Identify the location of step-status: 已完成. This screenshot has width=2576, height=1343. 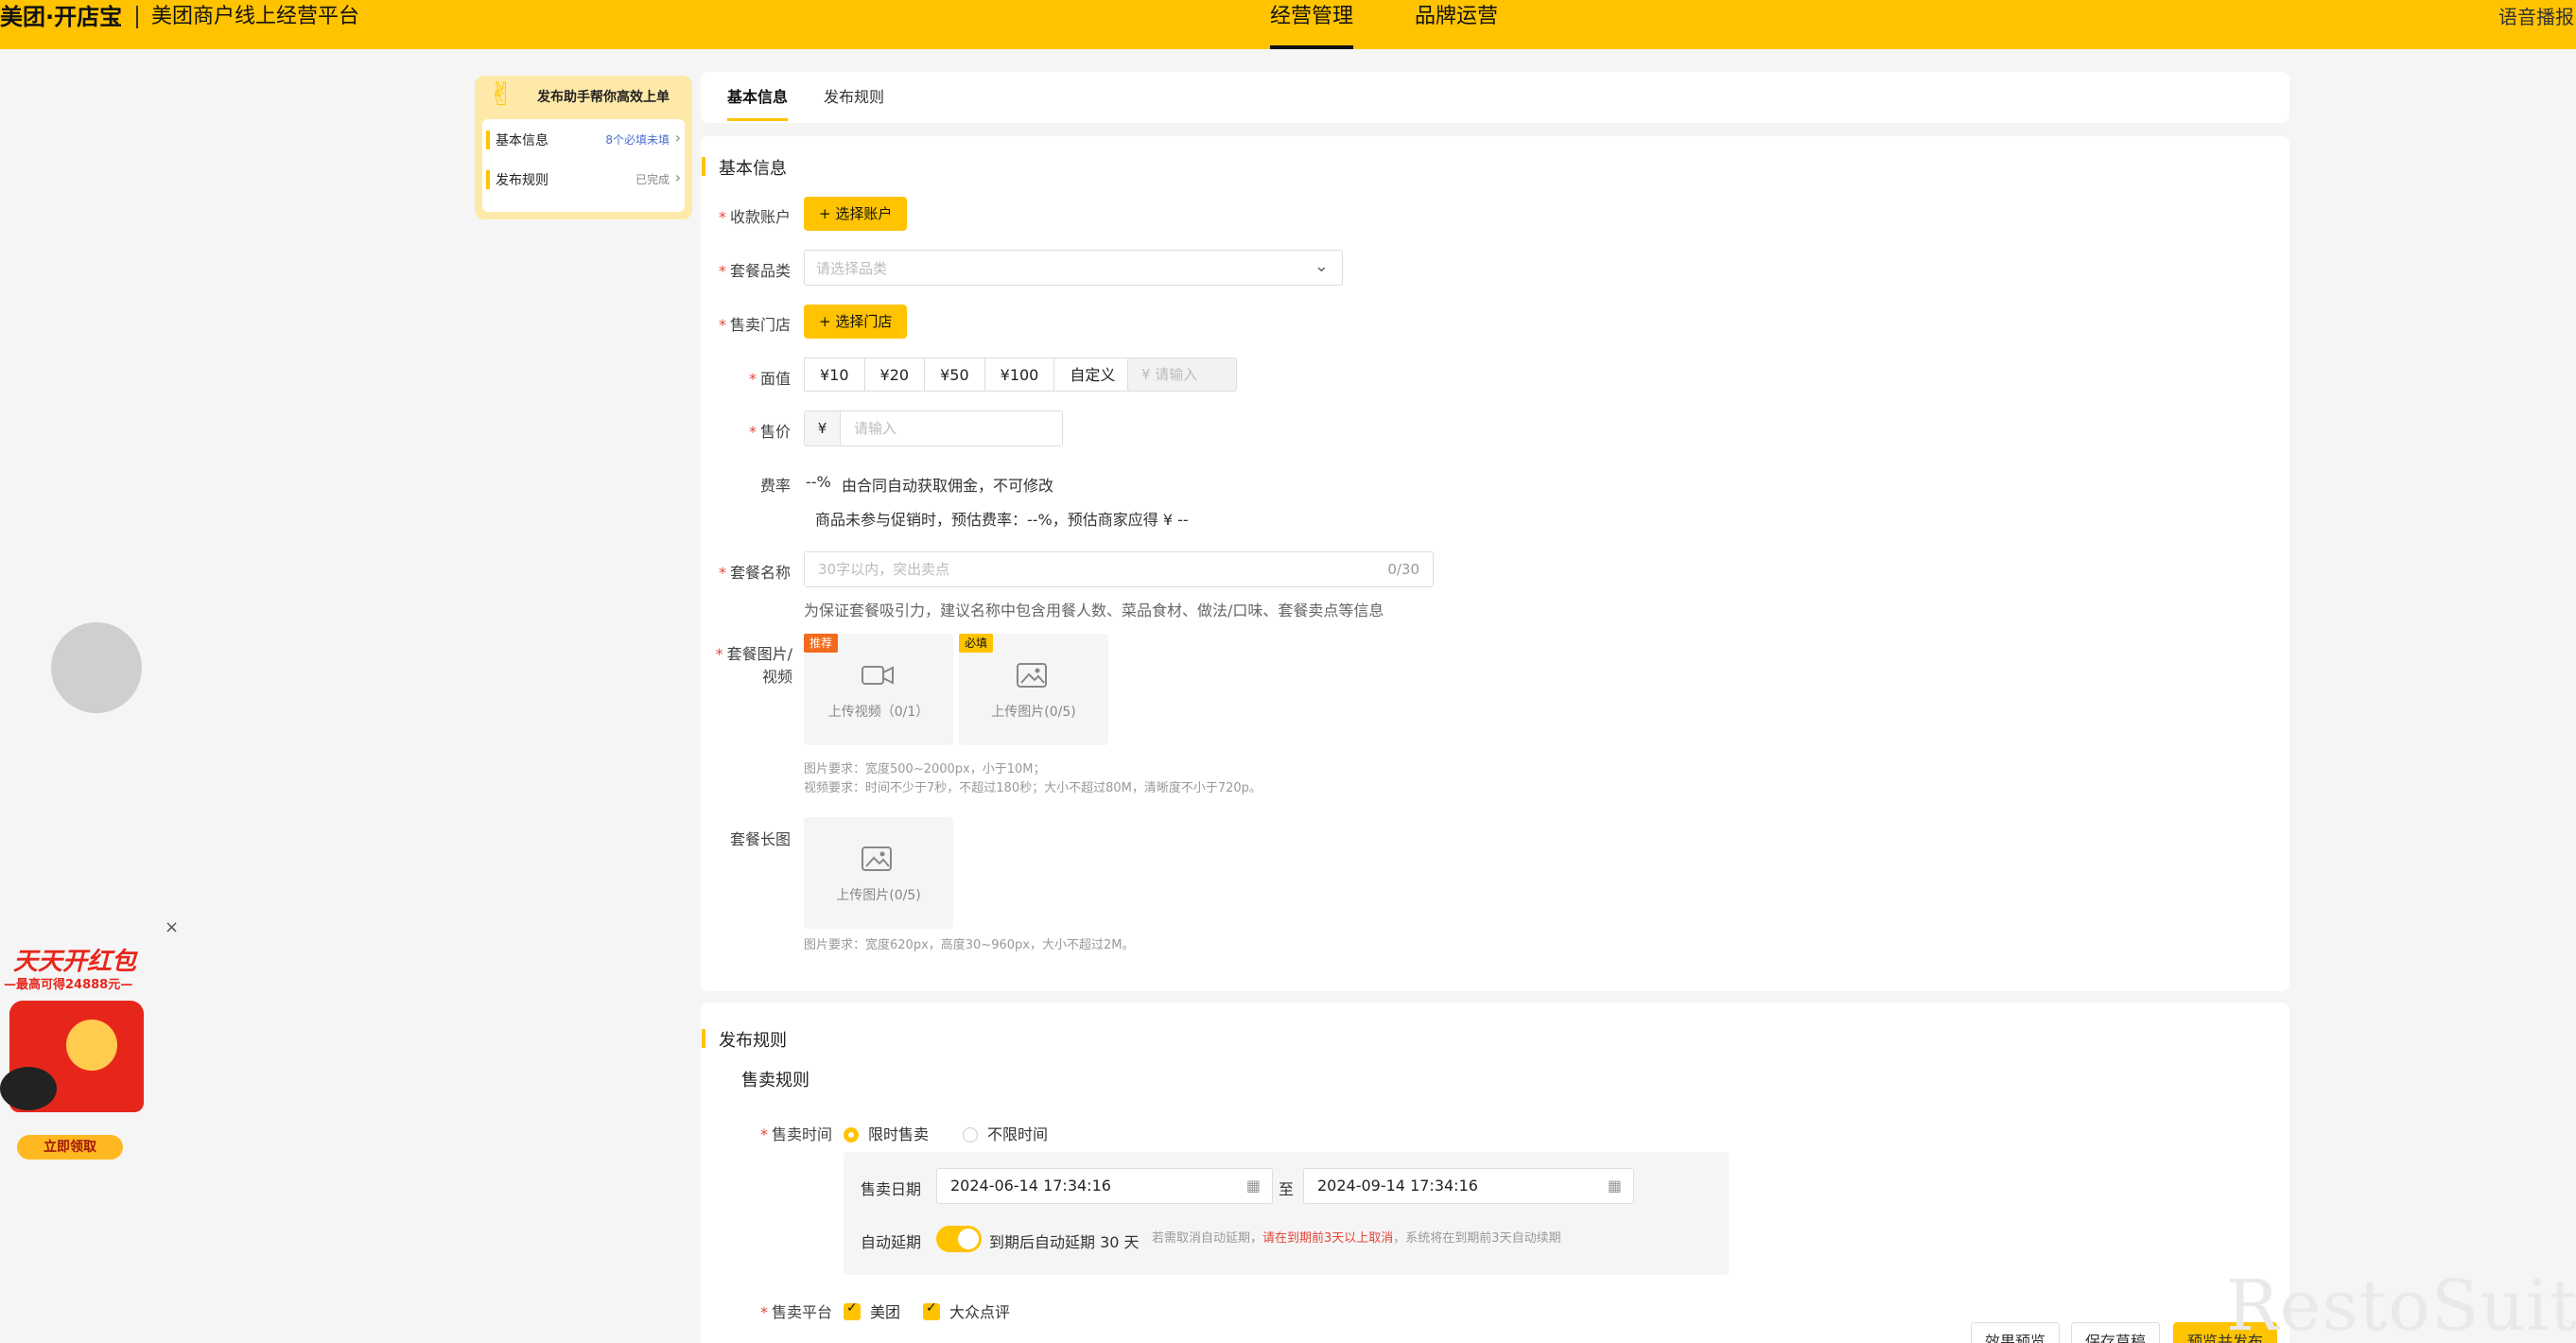
(652, 179).